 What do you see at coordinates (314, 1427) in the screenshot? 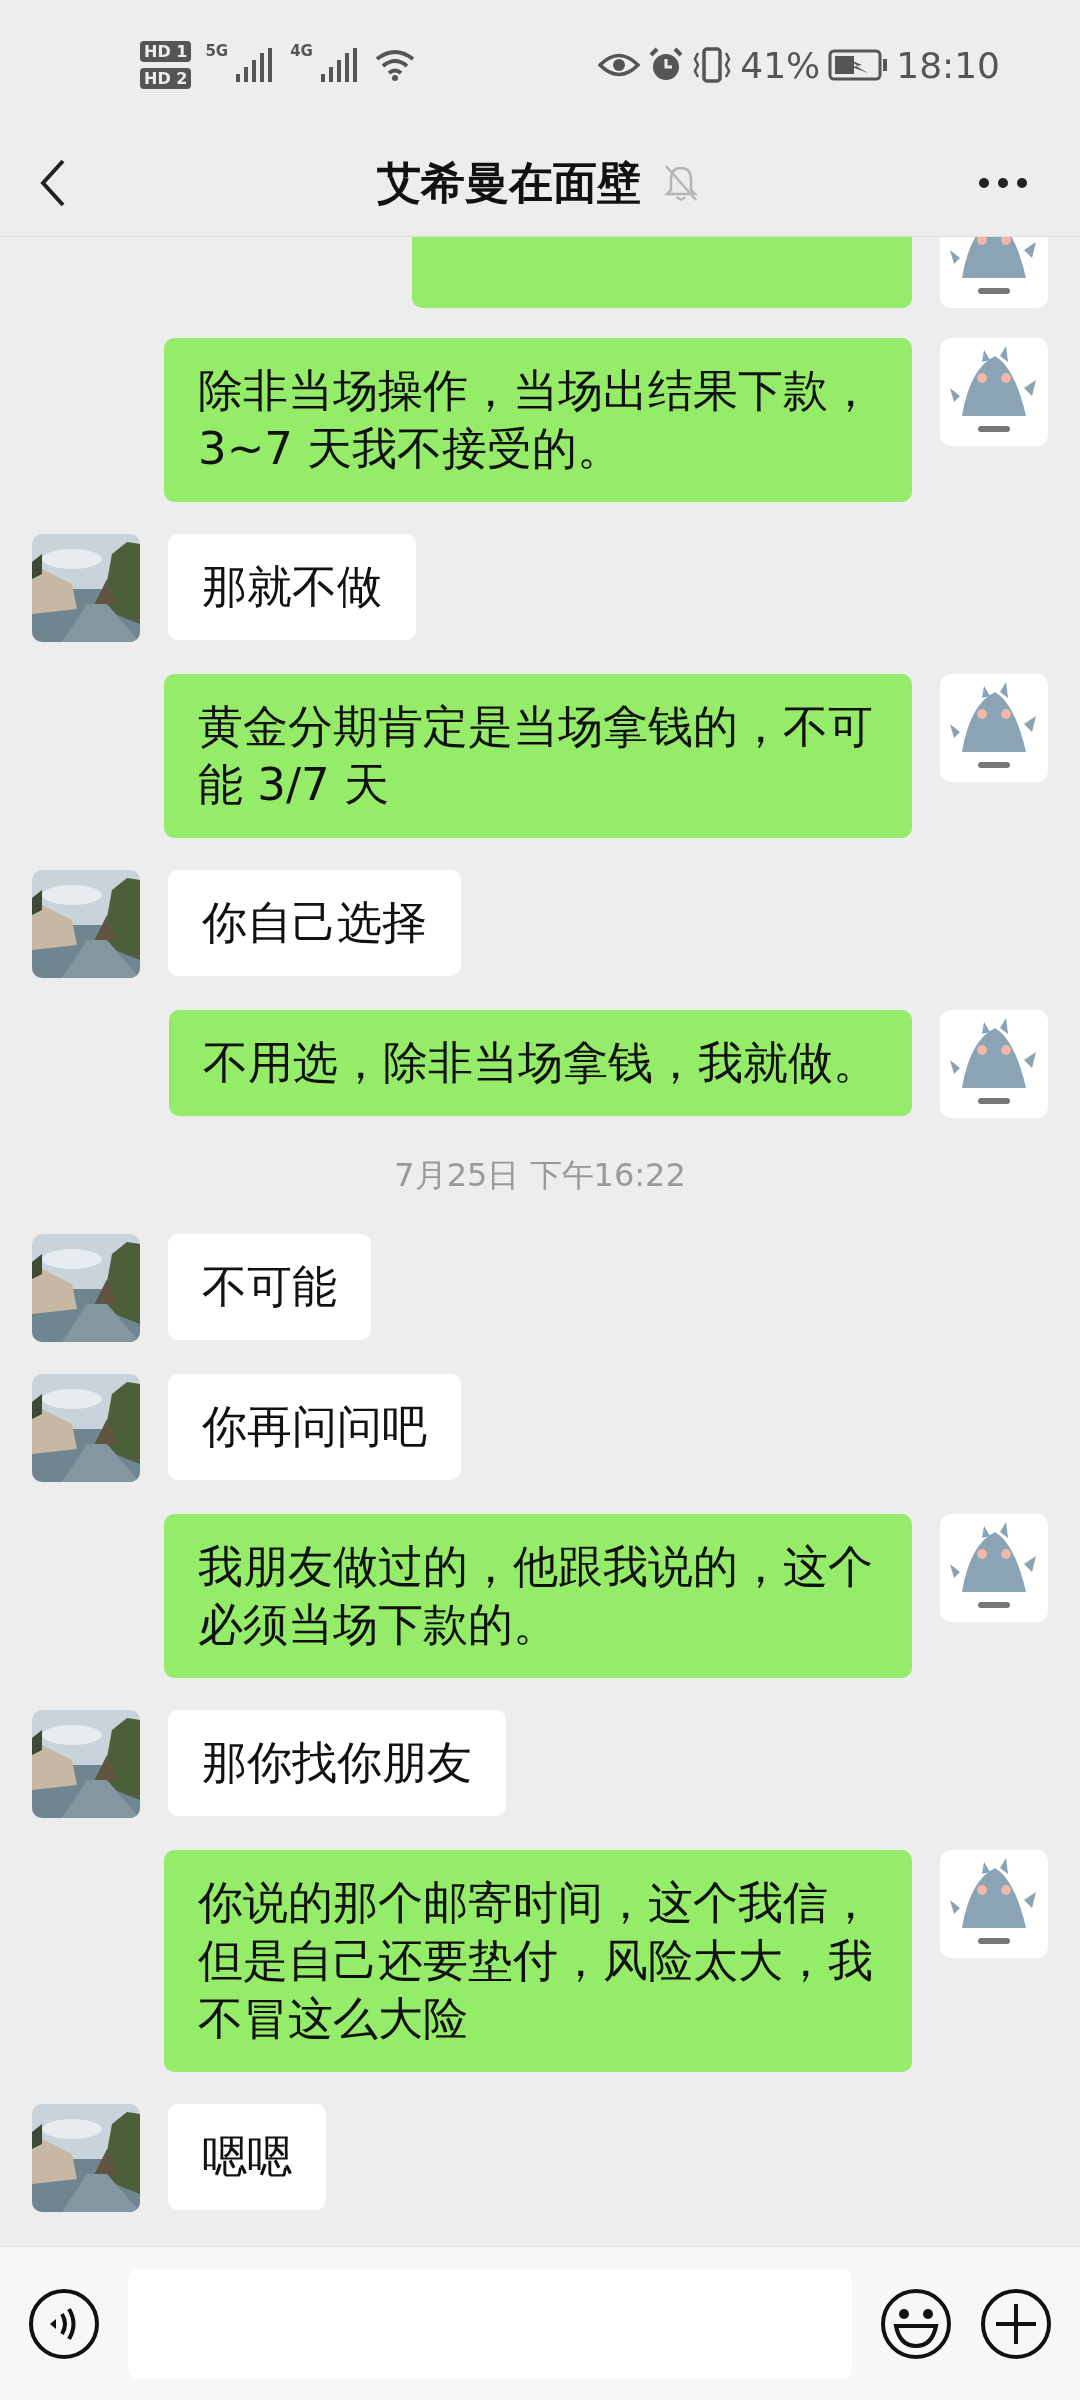
I see `message-bubble: 你再问问吧` at bounding box center [314, 1427].